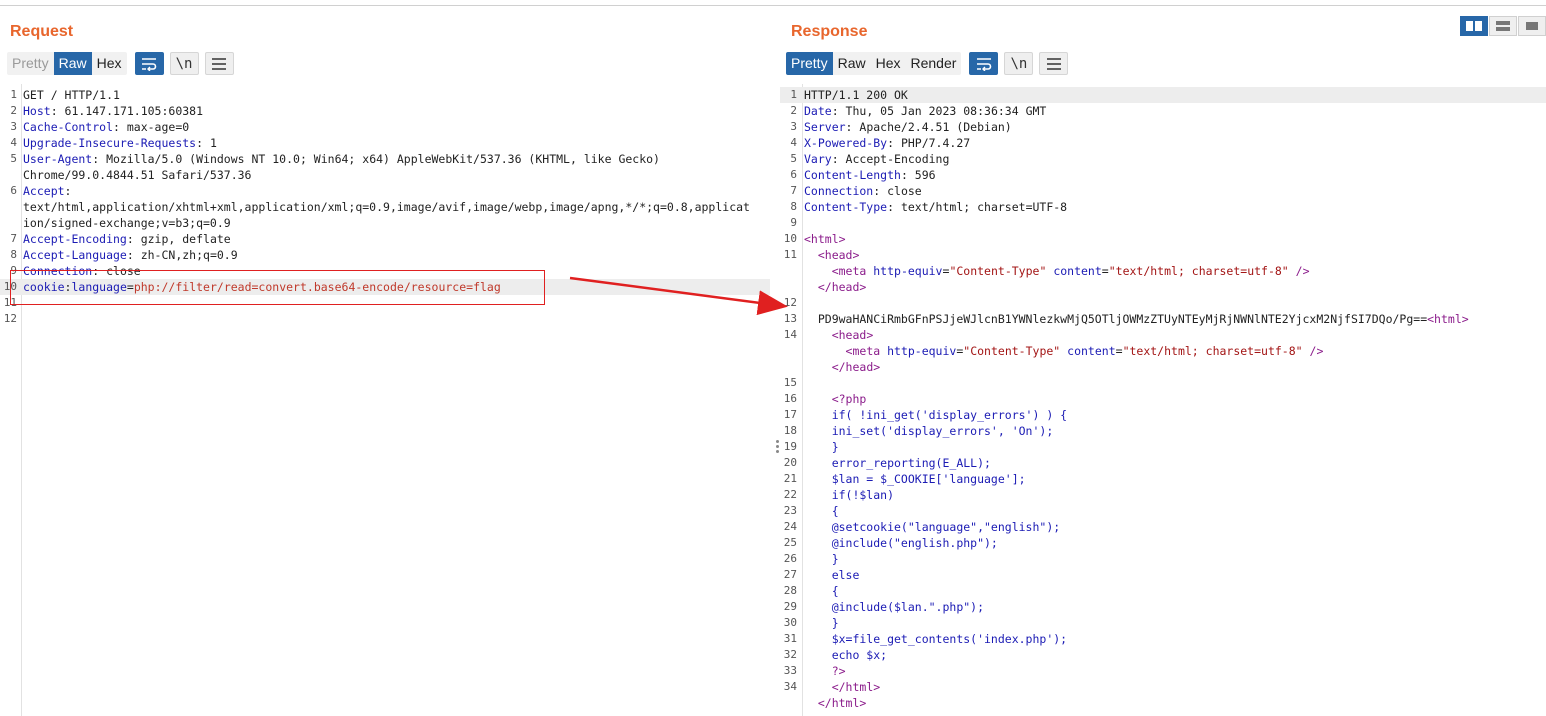 Image resolution: width=1546 pixels, height=716 pixels. Describe the element at coordinates (790, 414) in the screenshot. I see `line-number: 17` at that location.